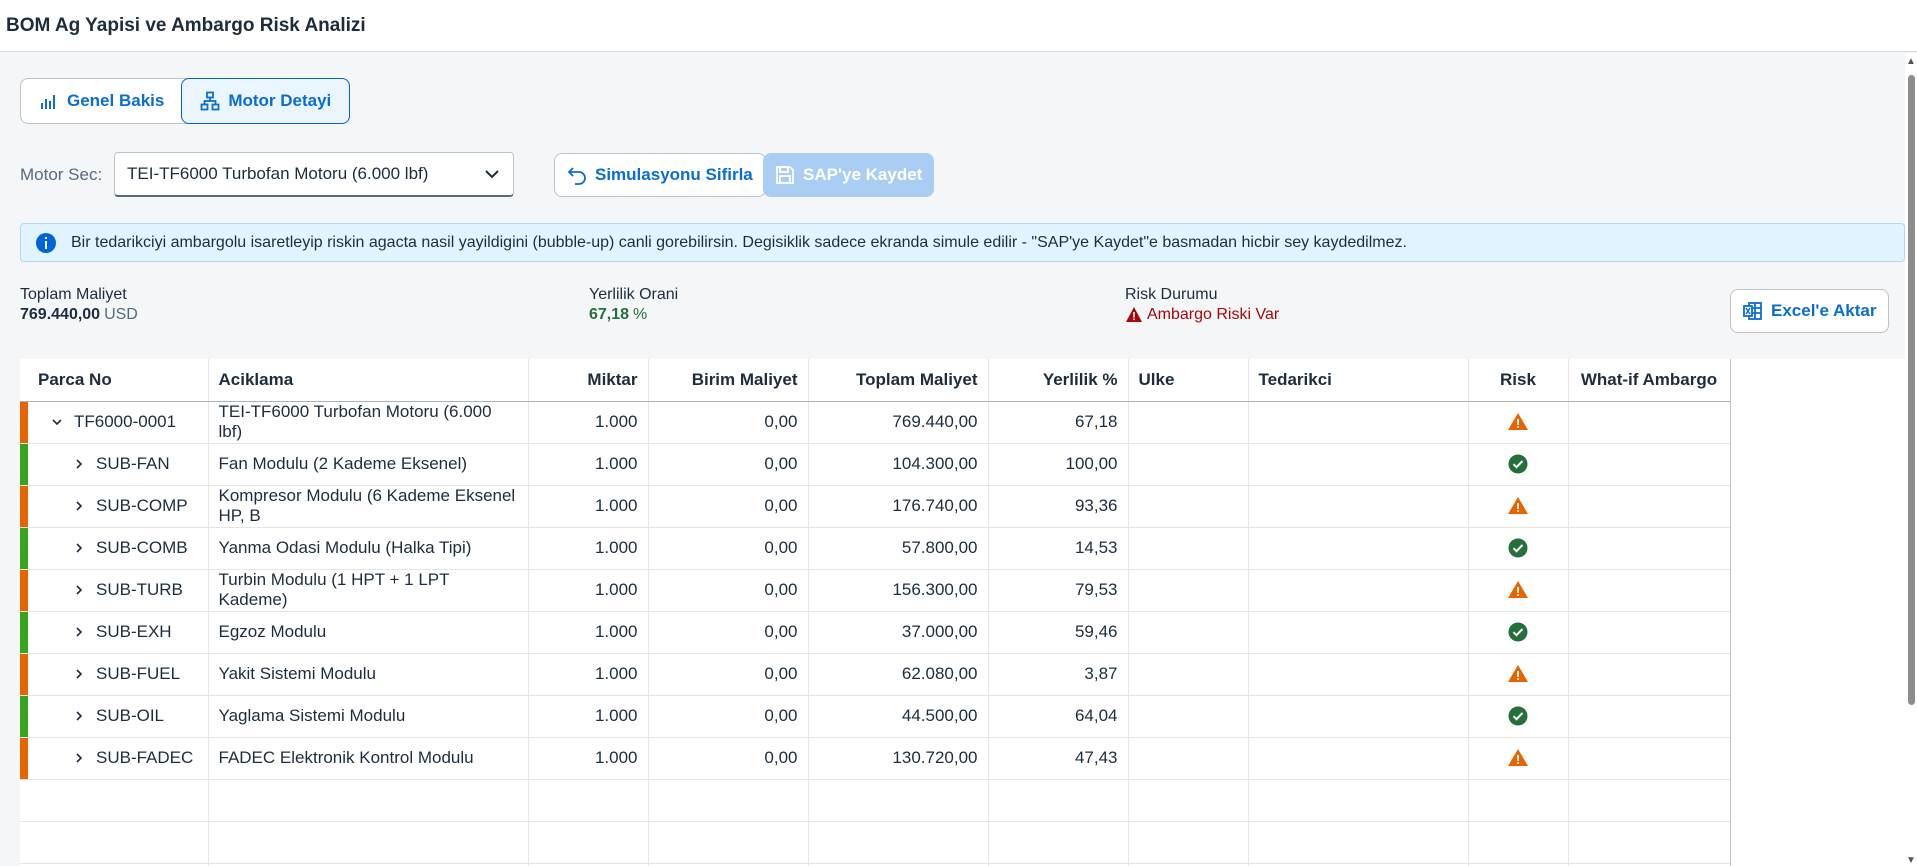 The width and height of the screenshot is (1917, 866). I want to click on parca-no-text: SUB-FAN, so click(133, 463).